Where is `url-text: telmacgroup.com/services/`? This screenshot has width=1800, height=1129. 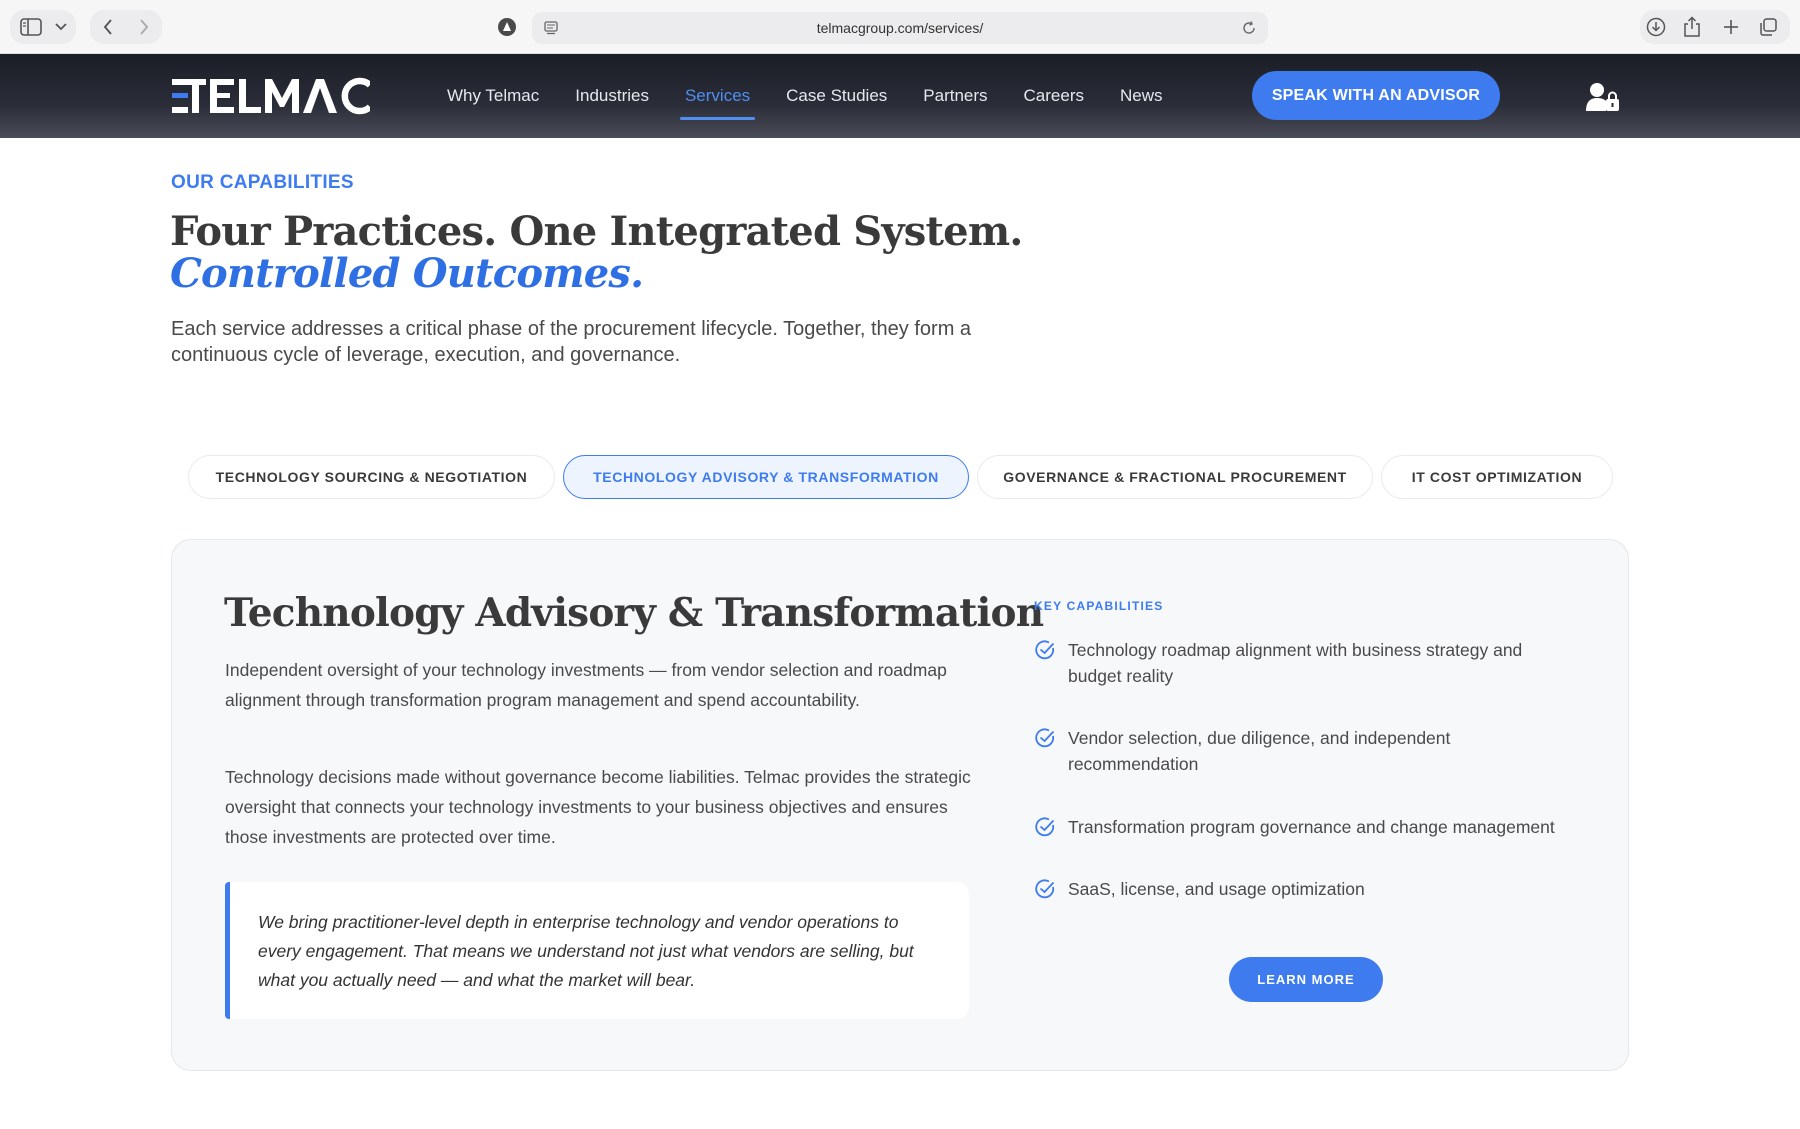 url-text: telmacgroup.com/services/ is located at coordinates (900, 28).